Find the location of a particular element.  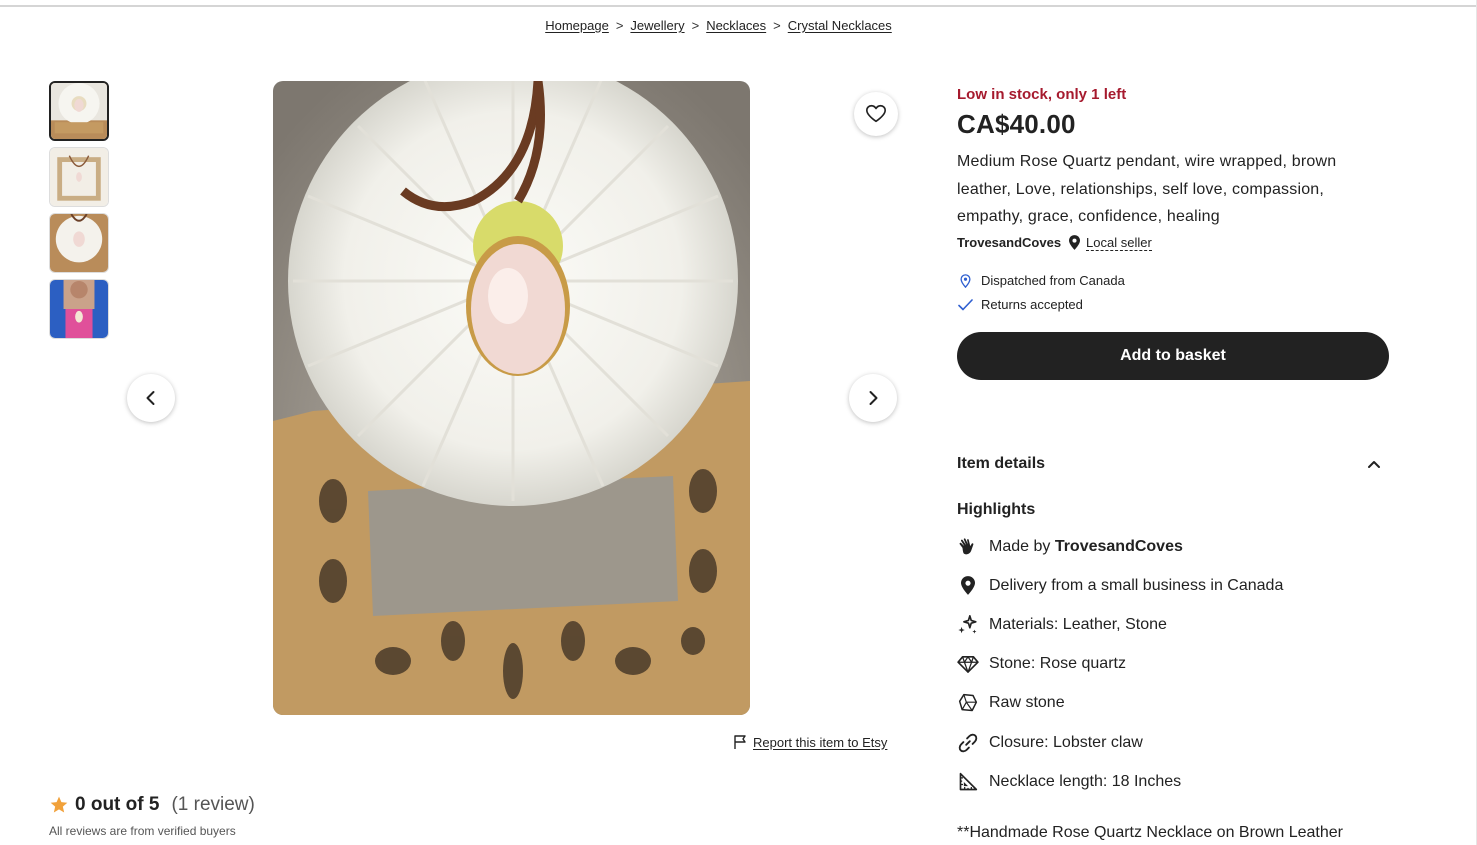

shipping-info: Dispatched from Canada Returns accepted is located at coordinates (1173, 293).